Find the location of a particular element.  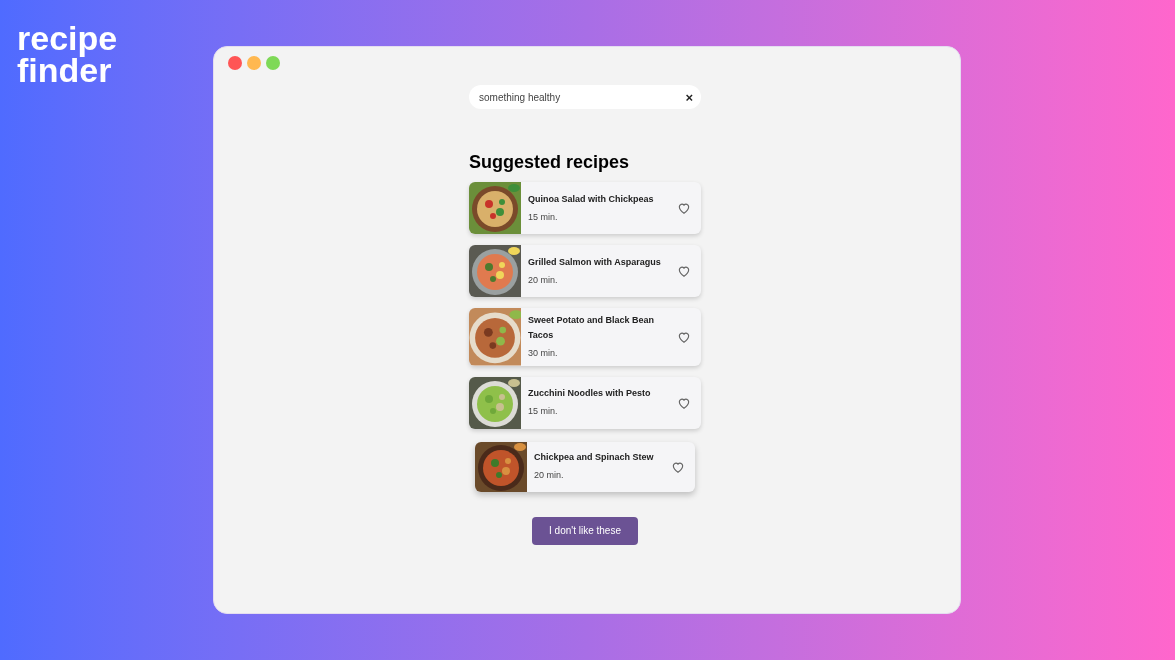

recipe-card: Grilled Salmon with Asparagus 20 min. is located at coordinates (585, 271).